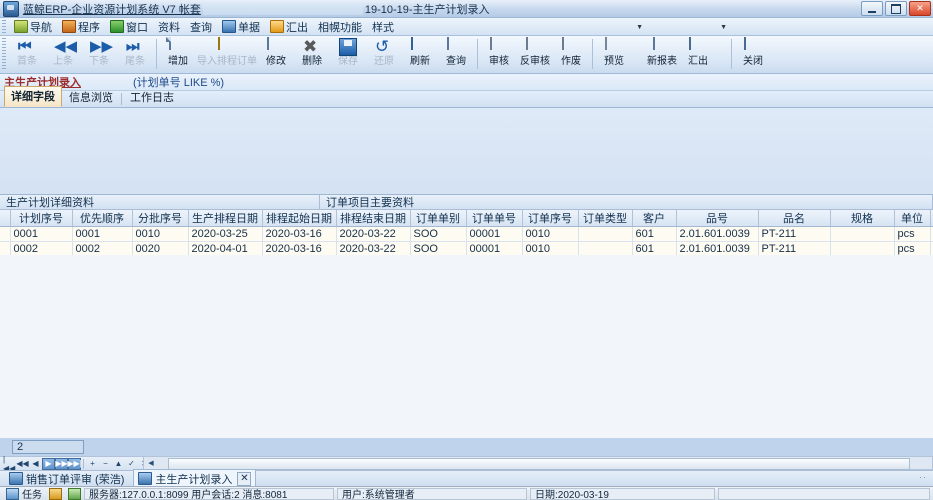 Image resolution: width=933 pixels, height=500 pixels. I want to click on toolbar-prev-record-button: ◀◀ 上条, so click(63, 54).